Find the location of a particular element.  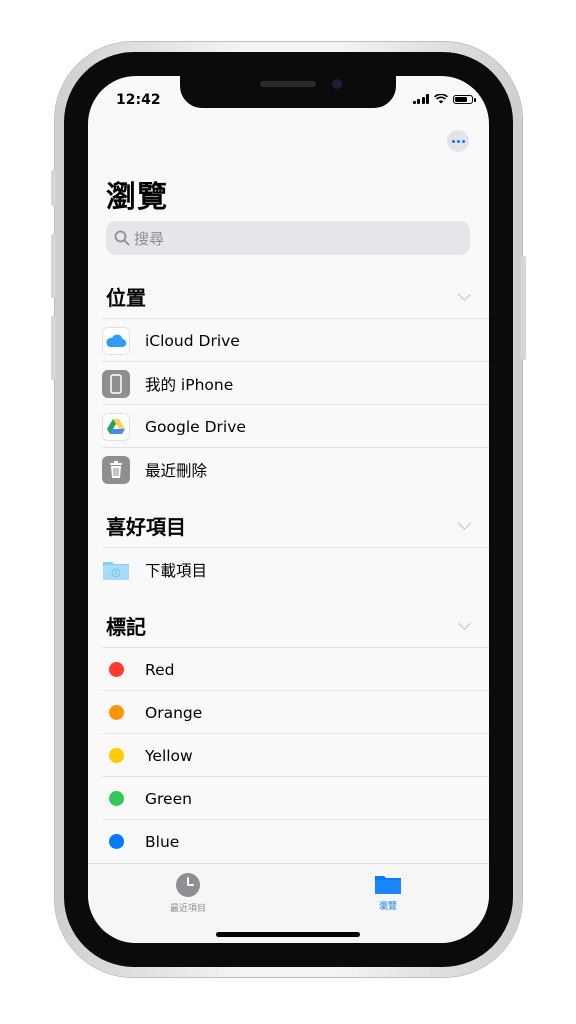

red-tag-icon is located at coordinates (116, 669).